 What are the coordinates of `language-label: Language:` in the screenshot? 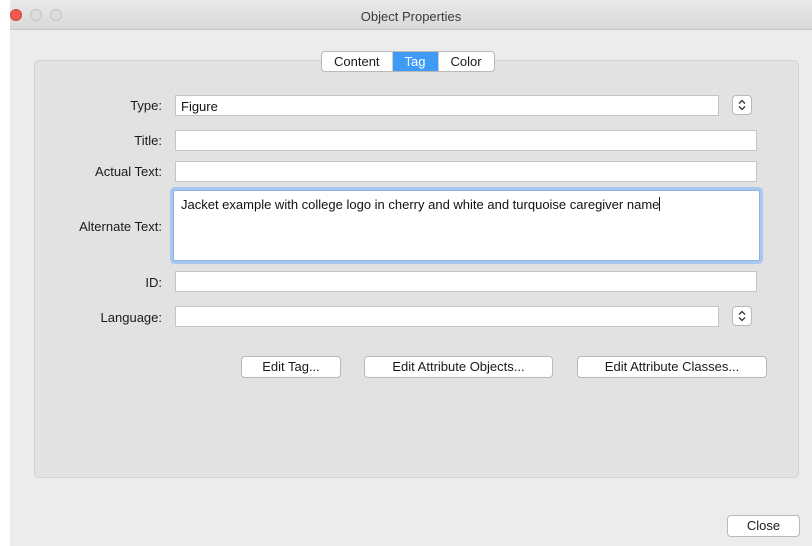 It's located at (131, 317).